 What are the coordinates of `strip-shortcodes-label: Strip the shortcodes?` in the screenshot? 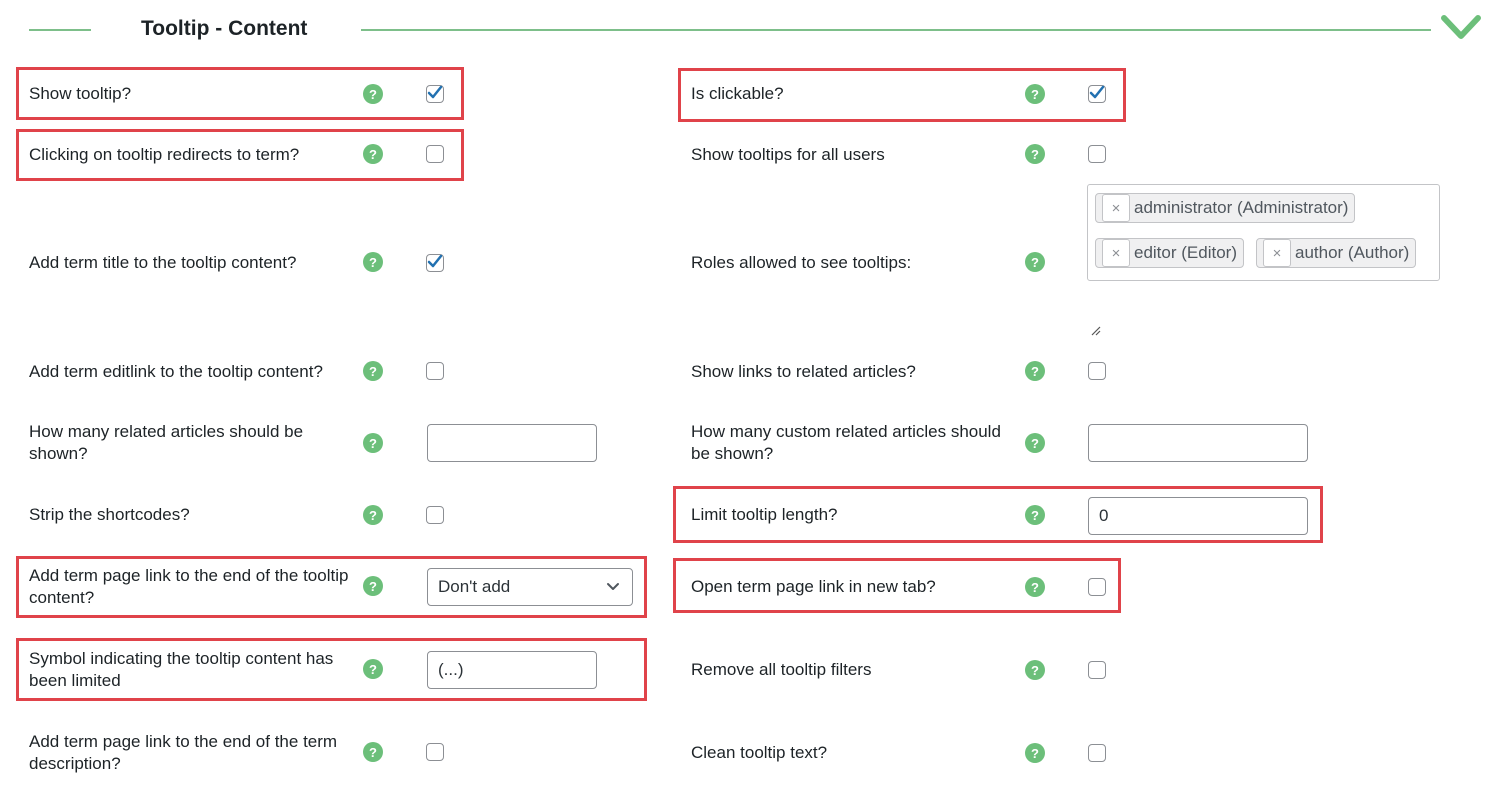 It's located at (109, 514).